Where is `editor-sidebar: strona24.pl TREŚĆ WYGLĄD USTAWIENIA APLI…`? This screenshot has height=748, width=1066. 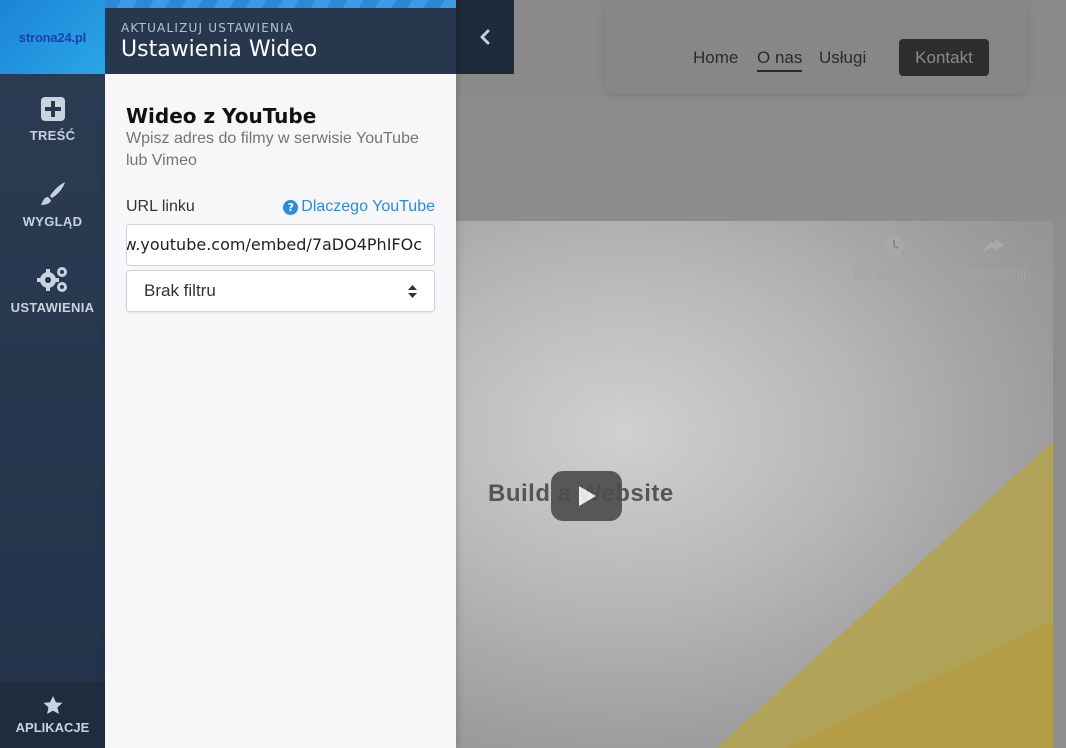 editor-sidebar: strona24.pl TREŚĆ WYGLĄD USTAWIENIA APLI… is located at coordinates (52, 374).